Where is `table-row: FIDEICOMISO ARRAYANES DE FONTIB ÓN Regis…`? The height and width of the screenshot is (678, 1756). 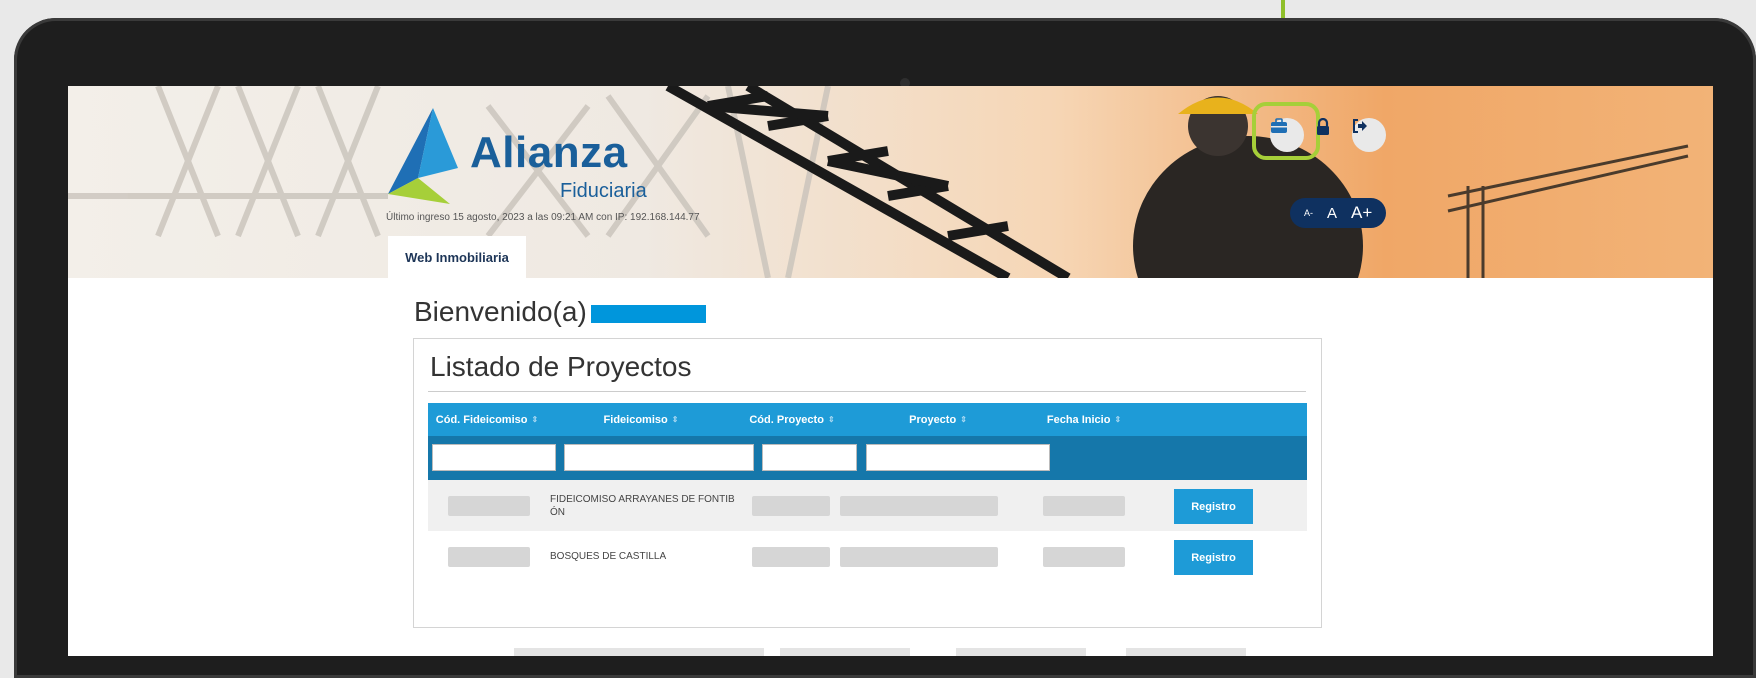
table-row: FIDEICOMISO ARRAYANES DE FONTIB ÓN Regis… is located at coordinates (867, 505).